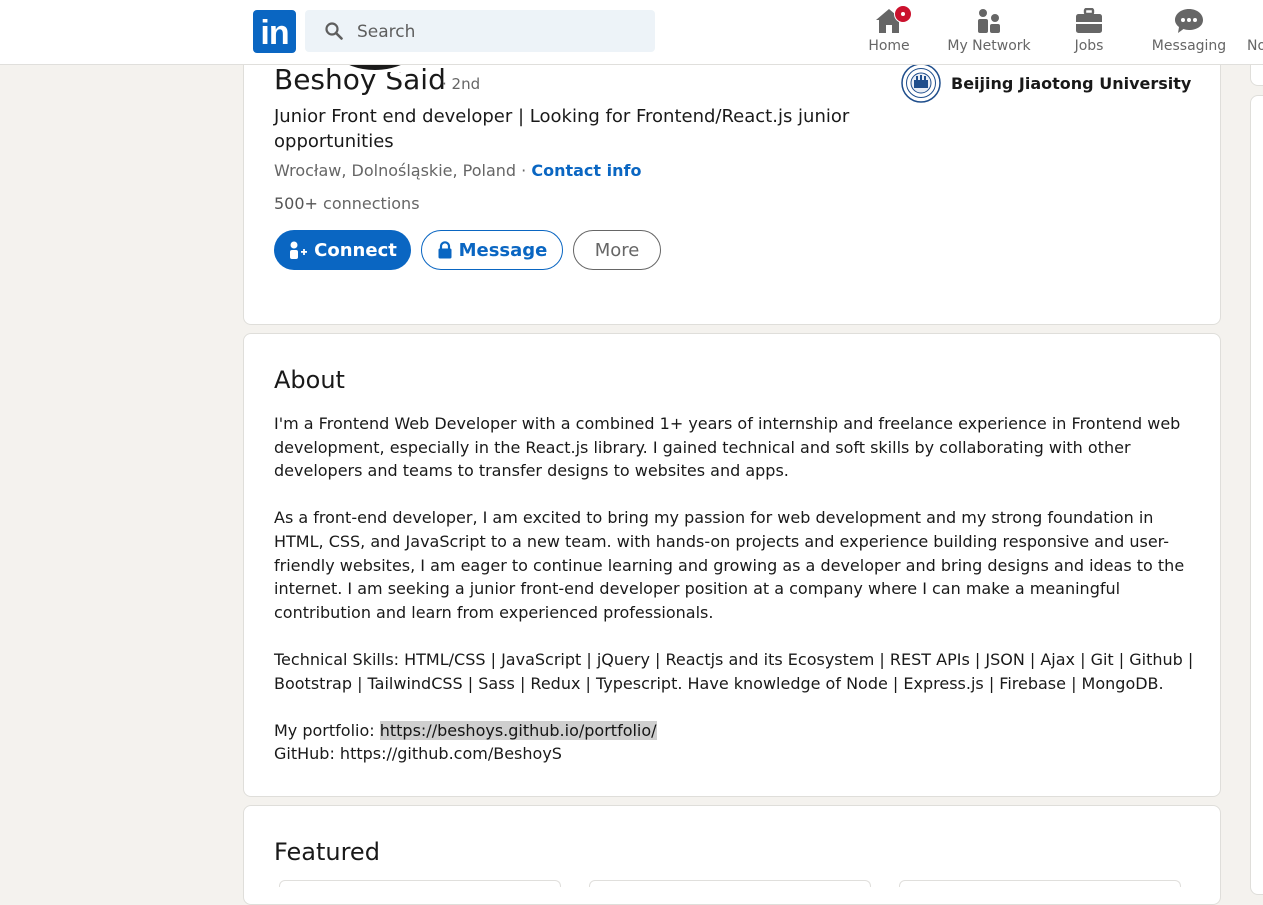  I want to click on university-logo, so click(921, 83).